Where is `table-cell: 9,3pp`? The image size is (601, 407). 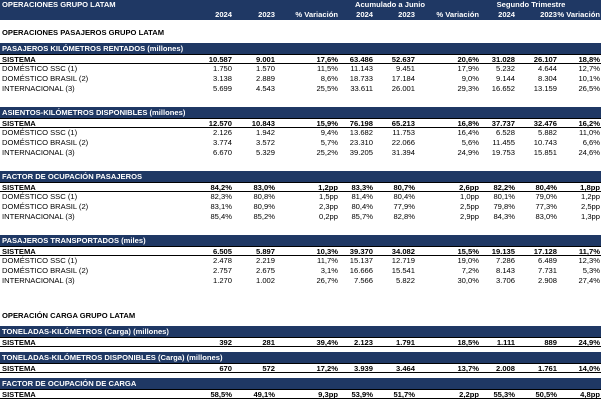 table-cell: 9,3pp is located at coordinates (328, 394).